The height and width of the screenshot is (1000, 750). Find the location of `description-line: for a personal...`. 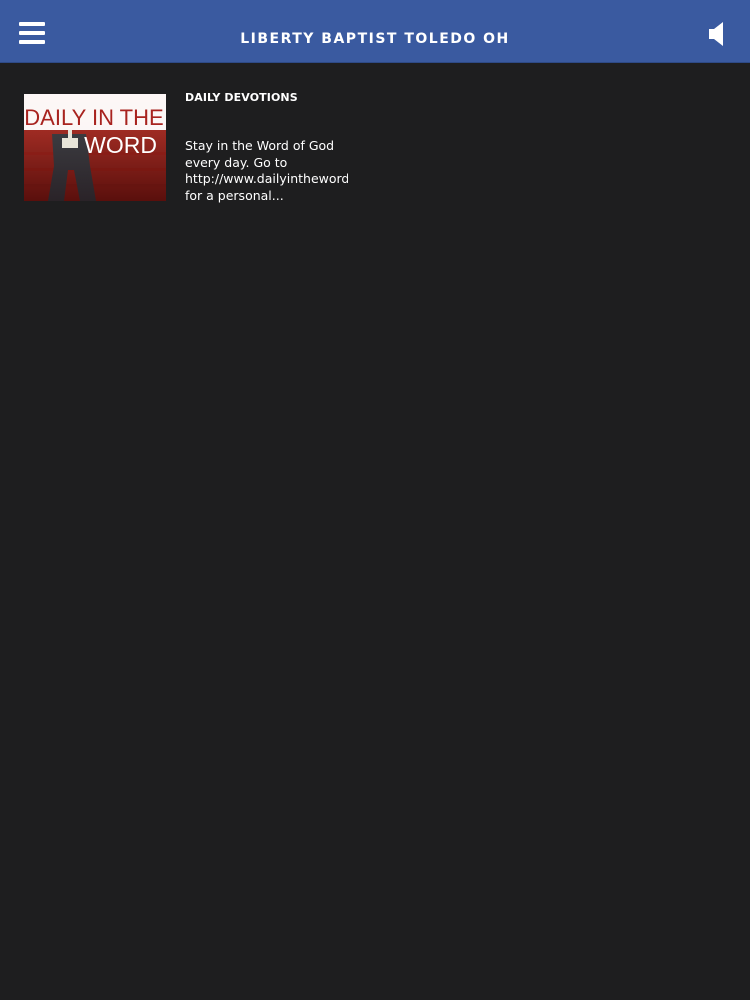

description-line: for a personal... is located at coordinates (234, 195).